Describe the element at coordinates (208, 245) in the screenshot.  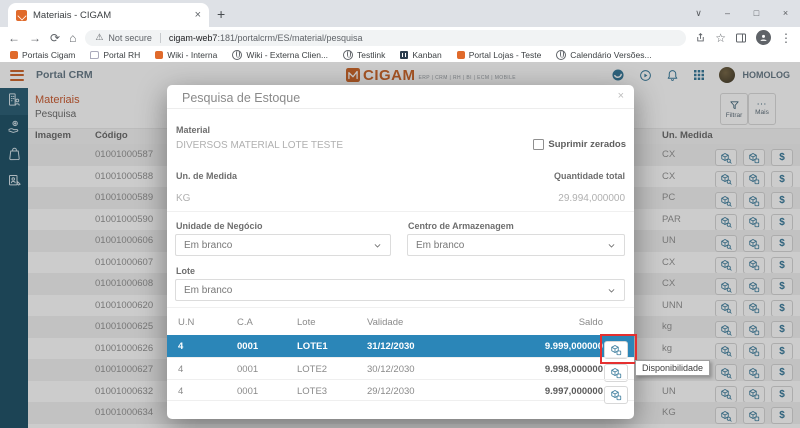
I see `business-unit-value: Em branco` at that location.